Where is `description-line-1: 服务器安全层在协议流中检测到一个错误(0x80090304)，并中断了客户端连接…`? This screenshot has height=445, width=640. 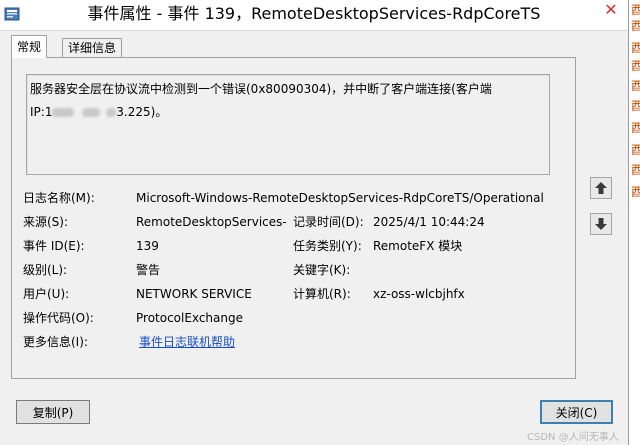 description-line-1: 服务器安全层在协议流中检测到一个错误(0x80090304)，并中断了客户端连接… is located at coordinates (261, 89).